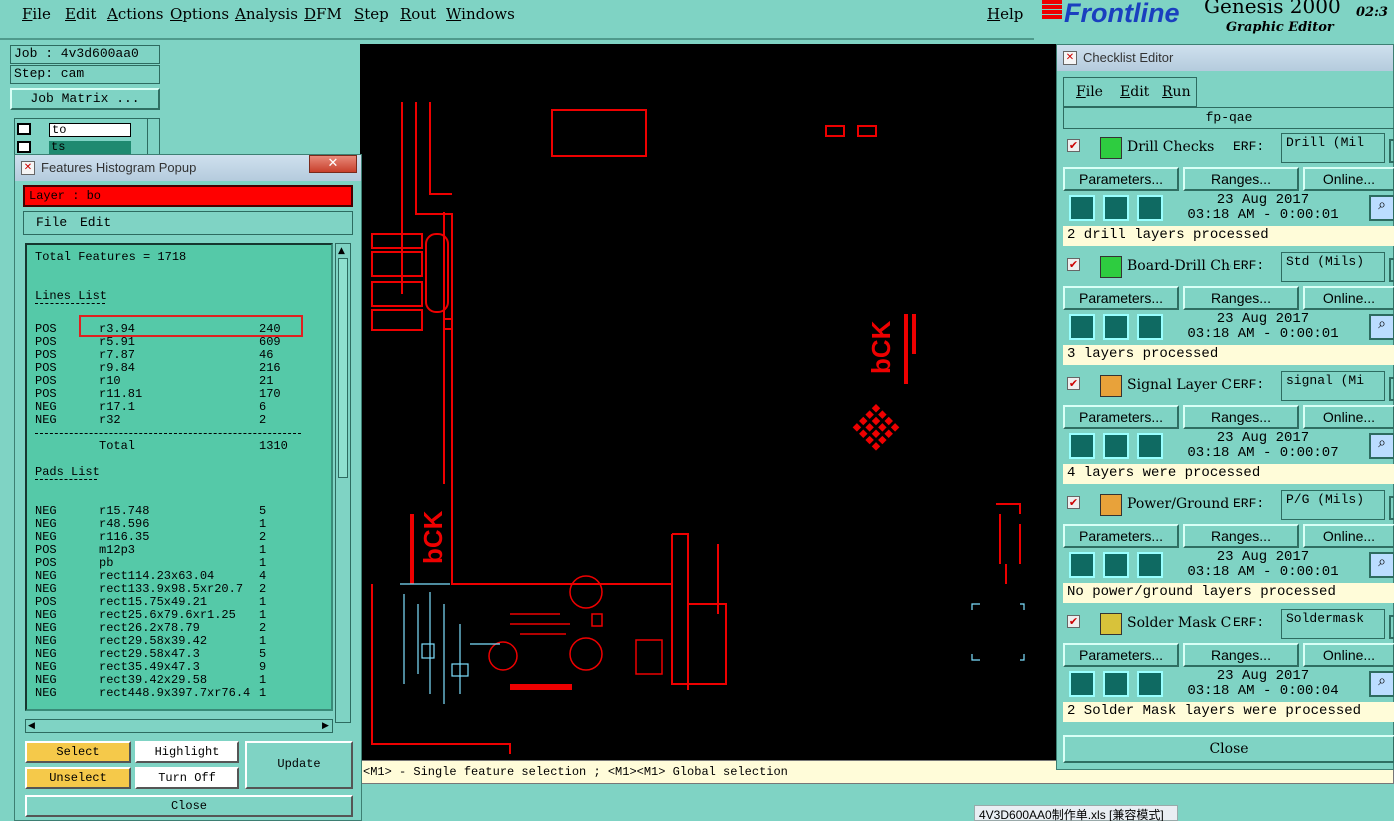  Describe the element at coordinates (90, 148) in the screenshot. I see `layer-row-ts: ts` at that location.